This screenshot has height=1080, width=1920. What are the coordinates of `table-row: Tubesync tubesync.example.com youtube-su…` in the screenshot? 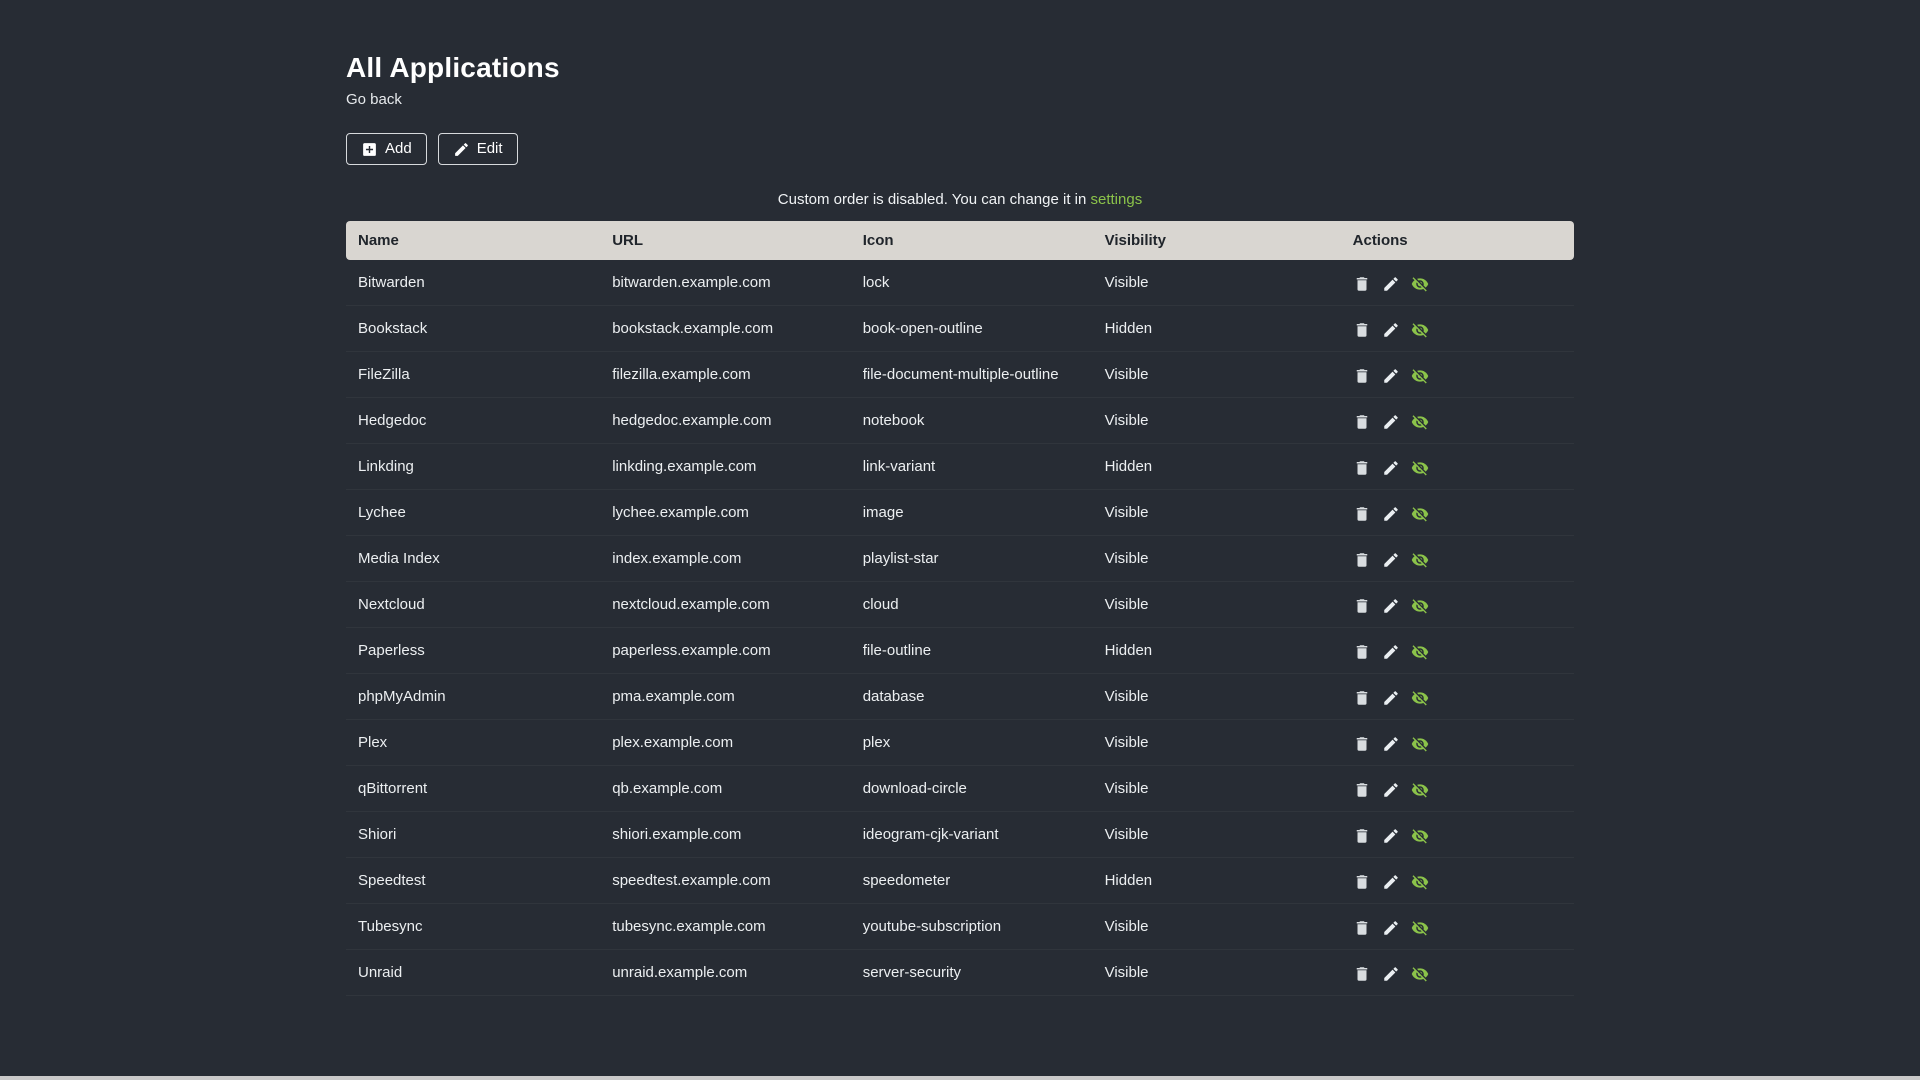 It's located at (960, 927).